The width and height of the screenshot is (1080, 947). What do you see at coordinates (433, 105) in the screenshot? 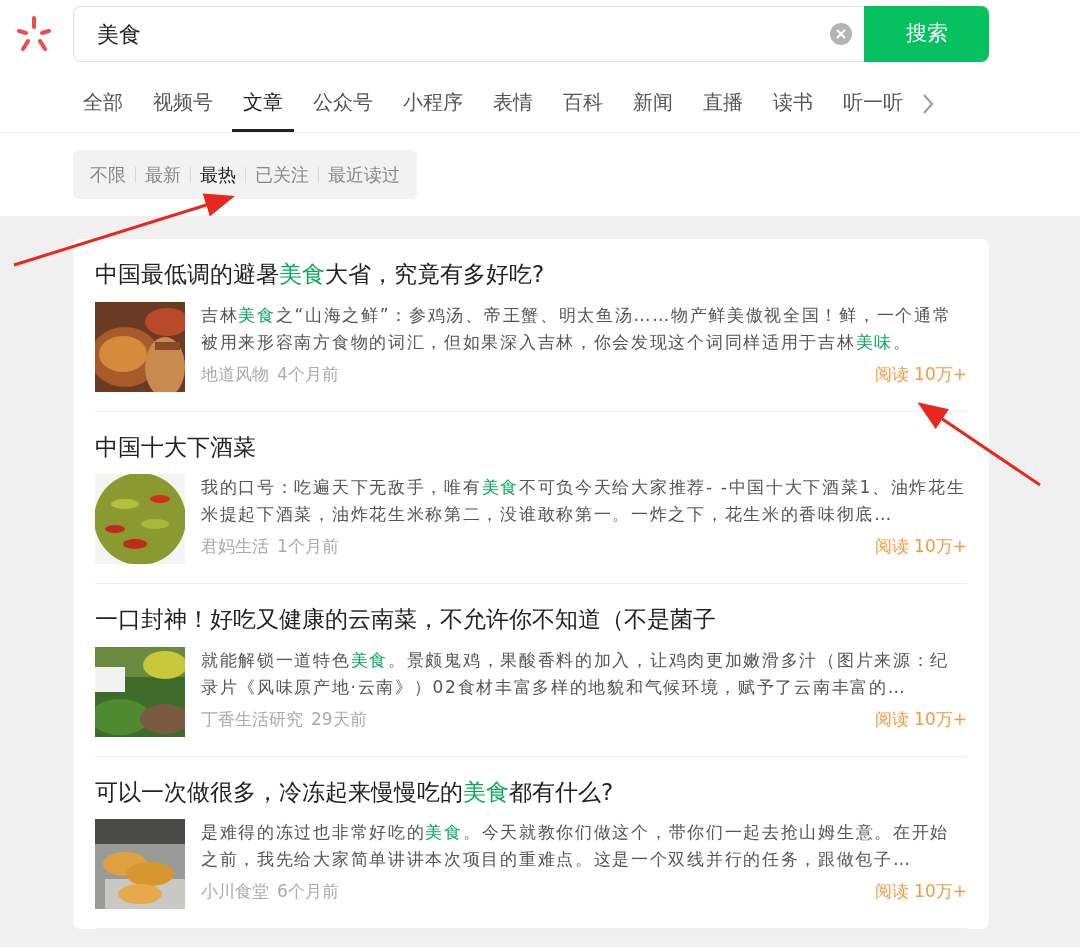
I see `tab: 小程序` at bounding box center [433, 105].